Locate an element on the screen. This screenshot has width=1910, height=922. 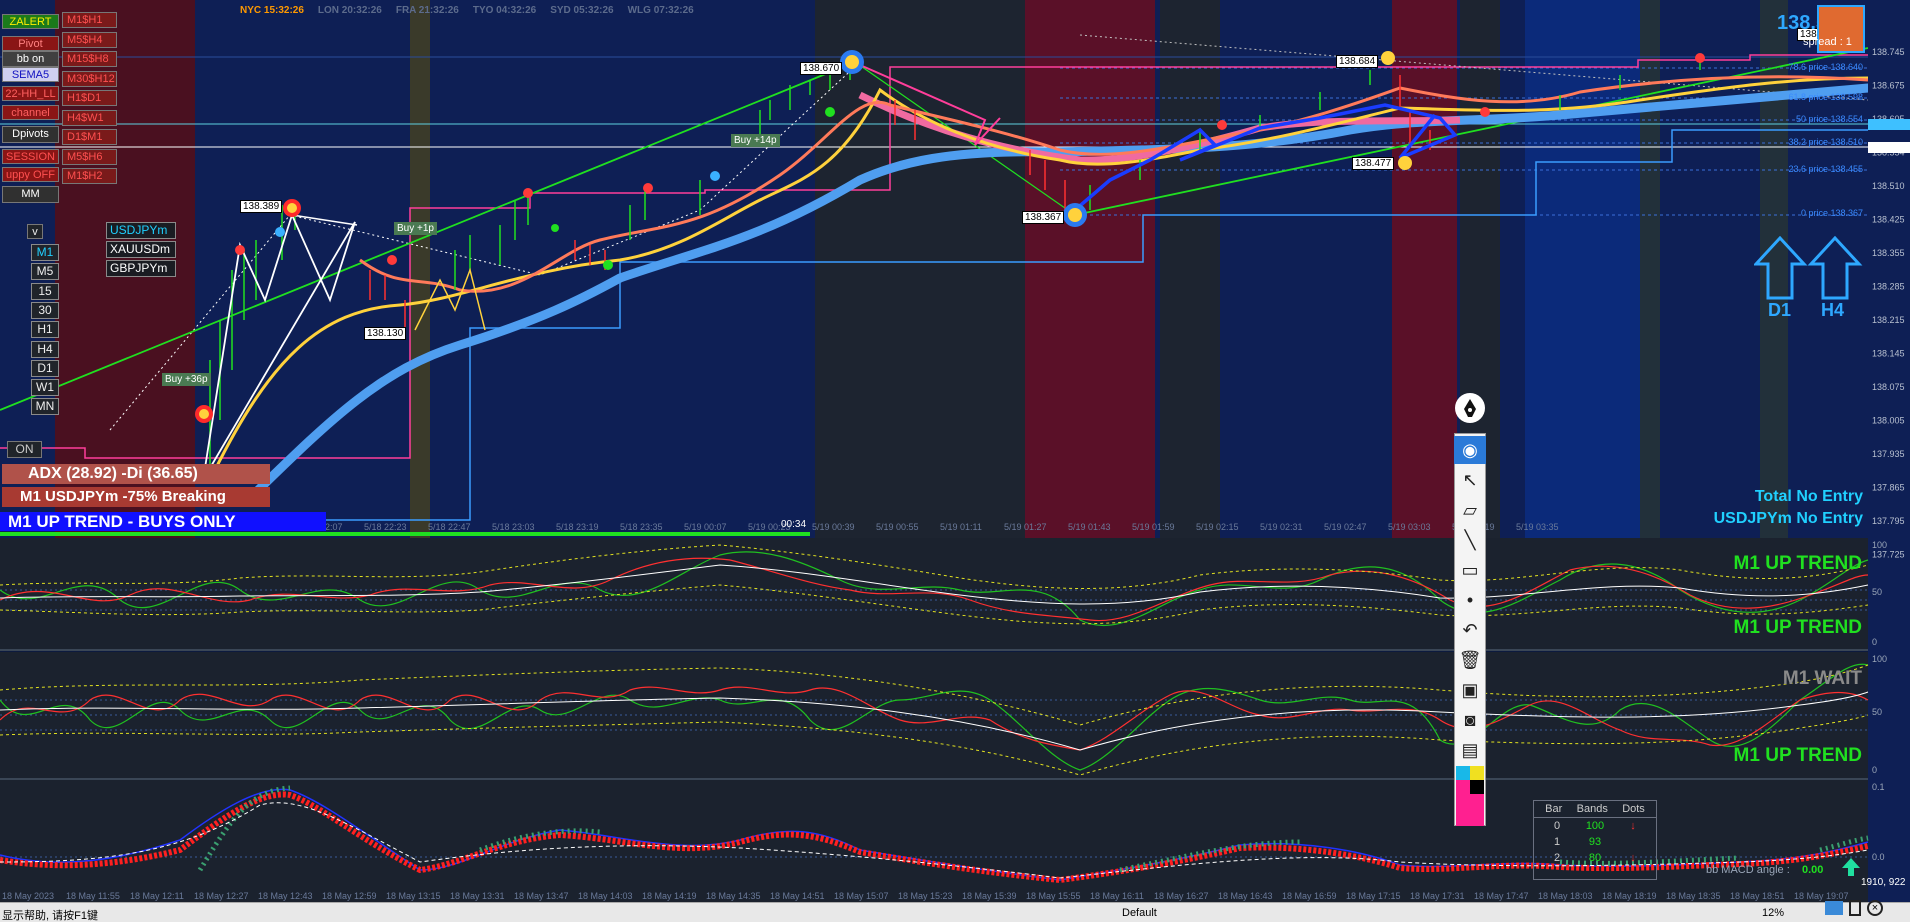
cursor-coords: 1910, 922 is located at coordinates (1883, 882).